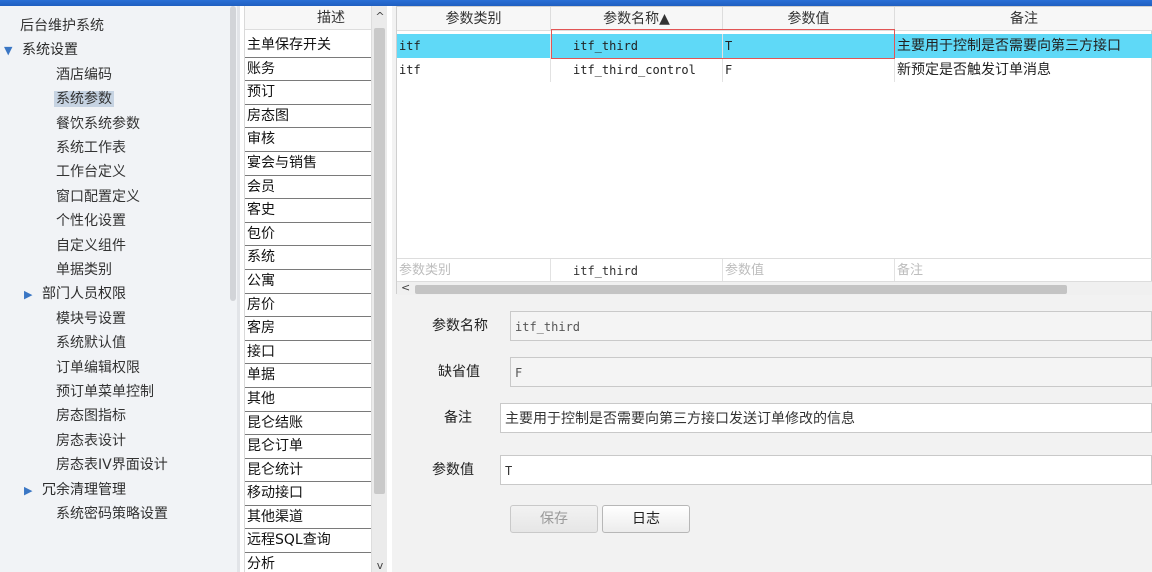  I want to click on sidebar-item: 系统工作表, so click(91, 148).